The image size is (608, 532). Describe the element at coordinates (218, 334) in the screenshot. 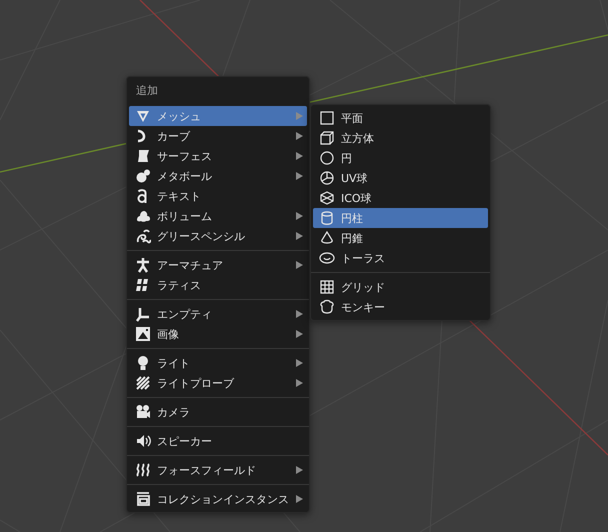

I see `menu-item: 画像` at that location.